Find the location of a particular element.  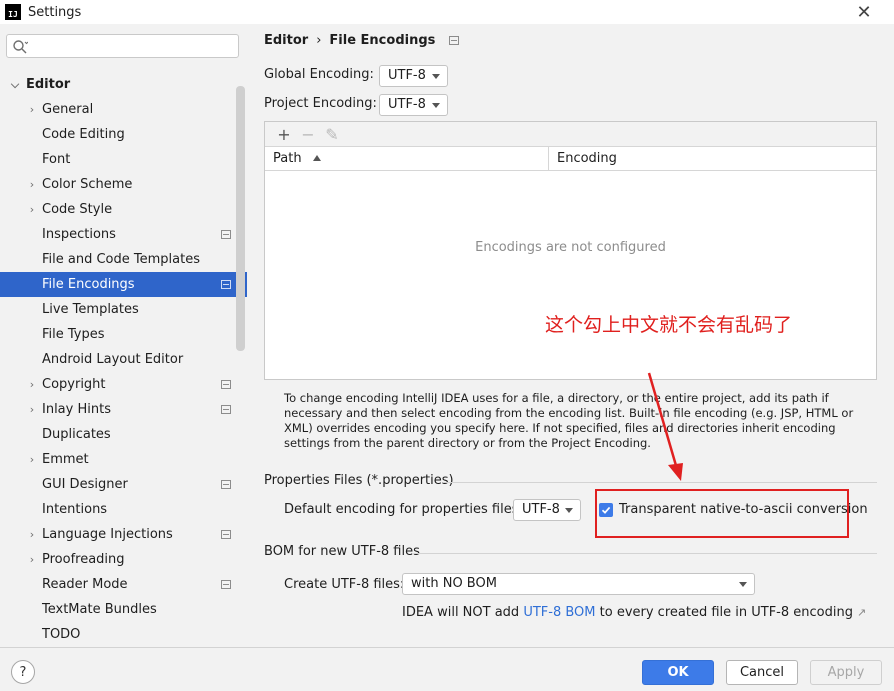

sidebar-item-intentions: Intentions is located at coordinates (123, 509).